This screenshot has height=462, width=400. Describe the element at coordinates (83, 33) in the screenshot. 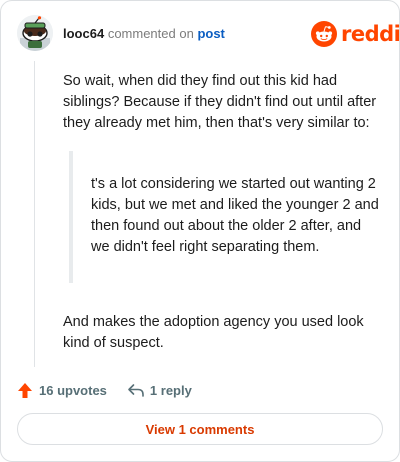

I see `username-link: looc64` at that location.